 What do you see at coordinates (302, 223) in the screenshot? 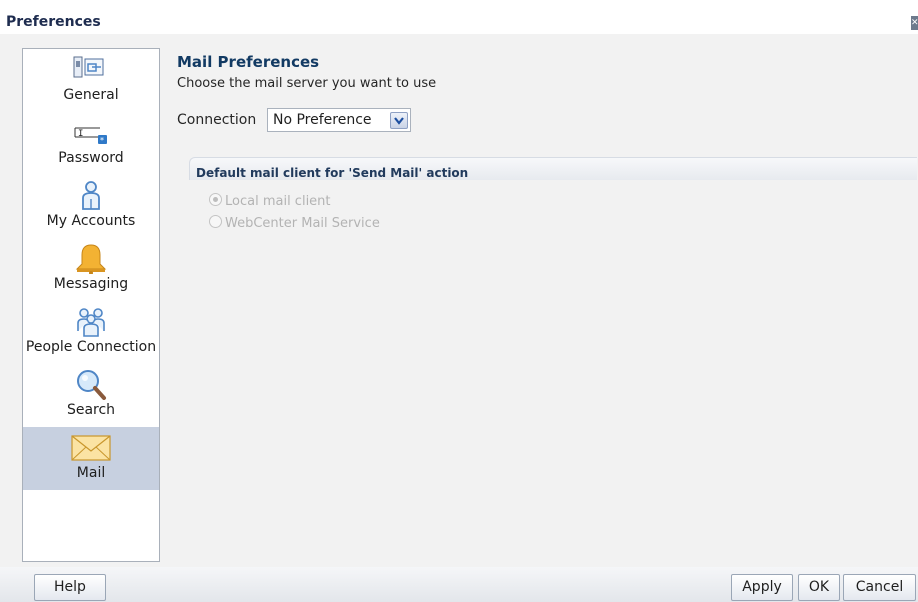
I see `radio-label: WebCenter Mail Service` at bounding box center [302, 223].